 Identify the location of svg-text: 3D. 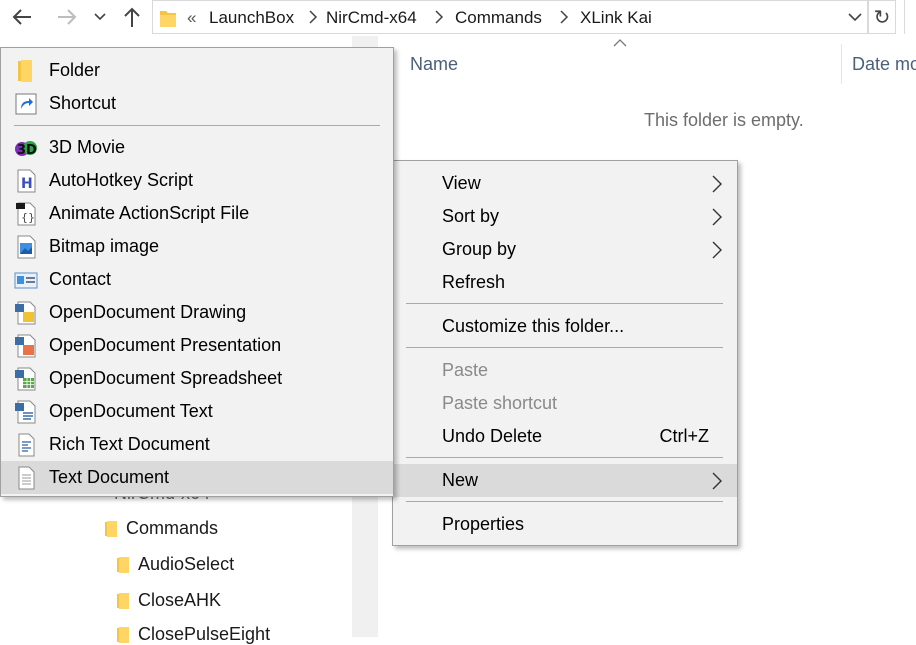
(27, 150).